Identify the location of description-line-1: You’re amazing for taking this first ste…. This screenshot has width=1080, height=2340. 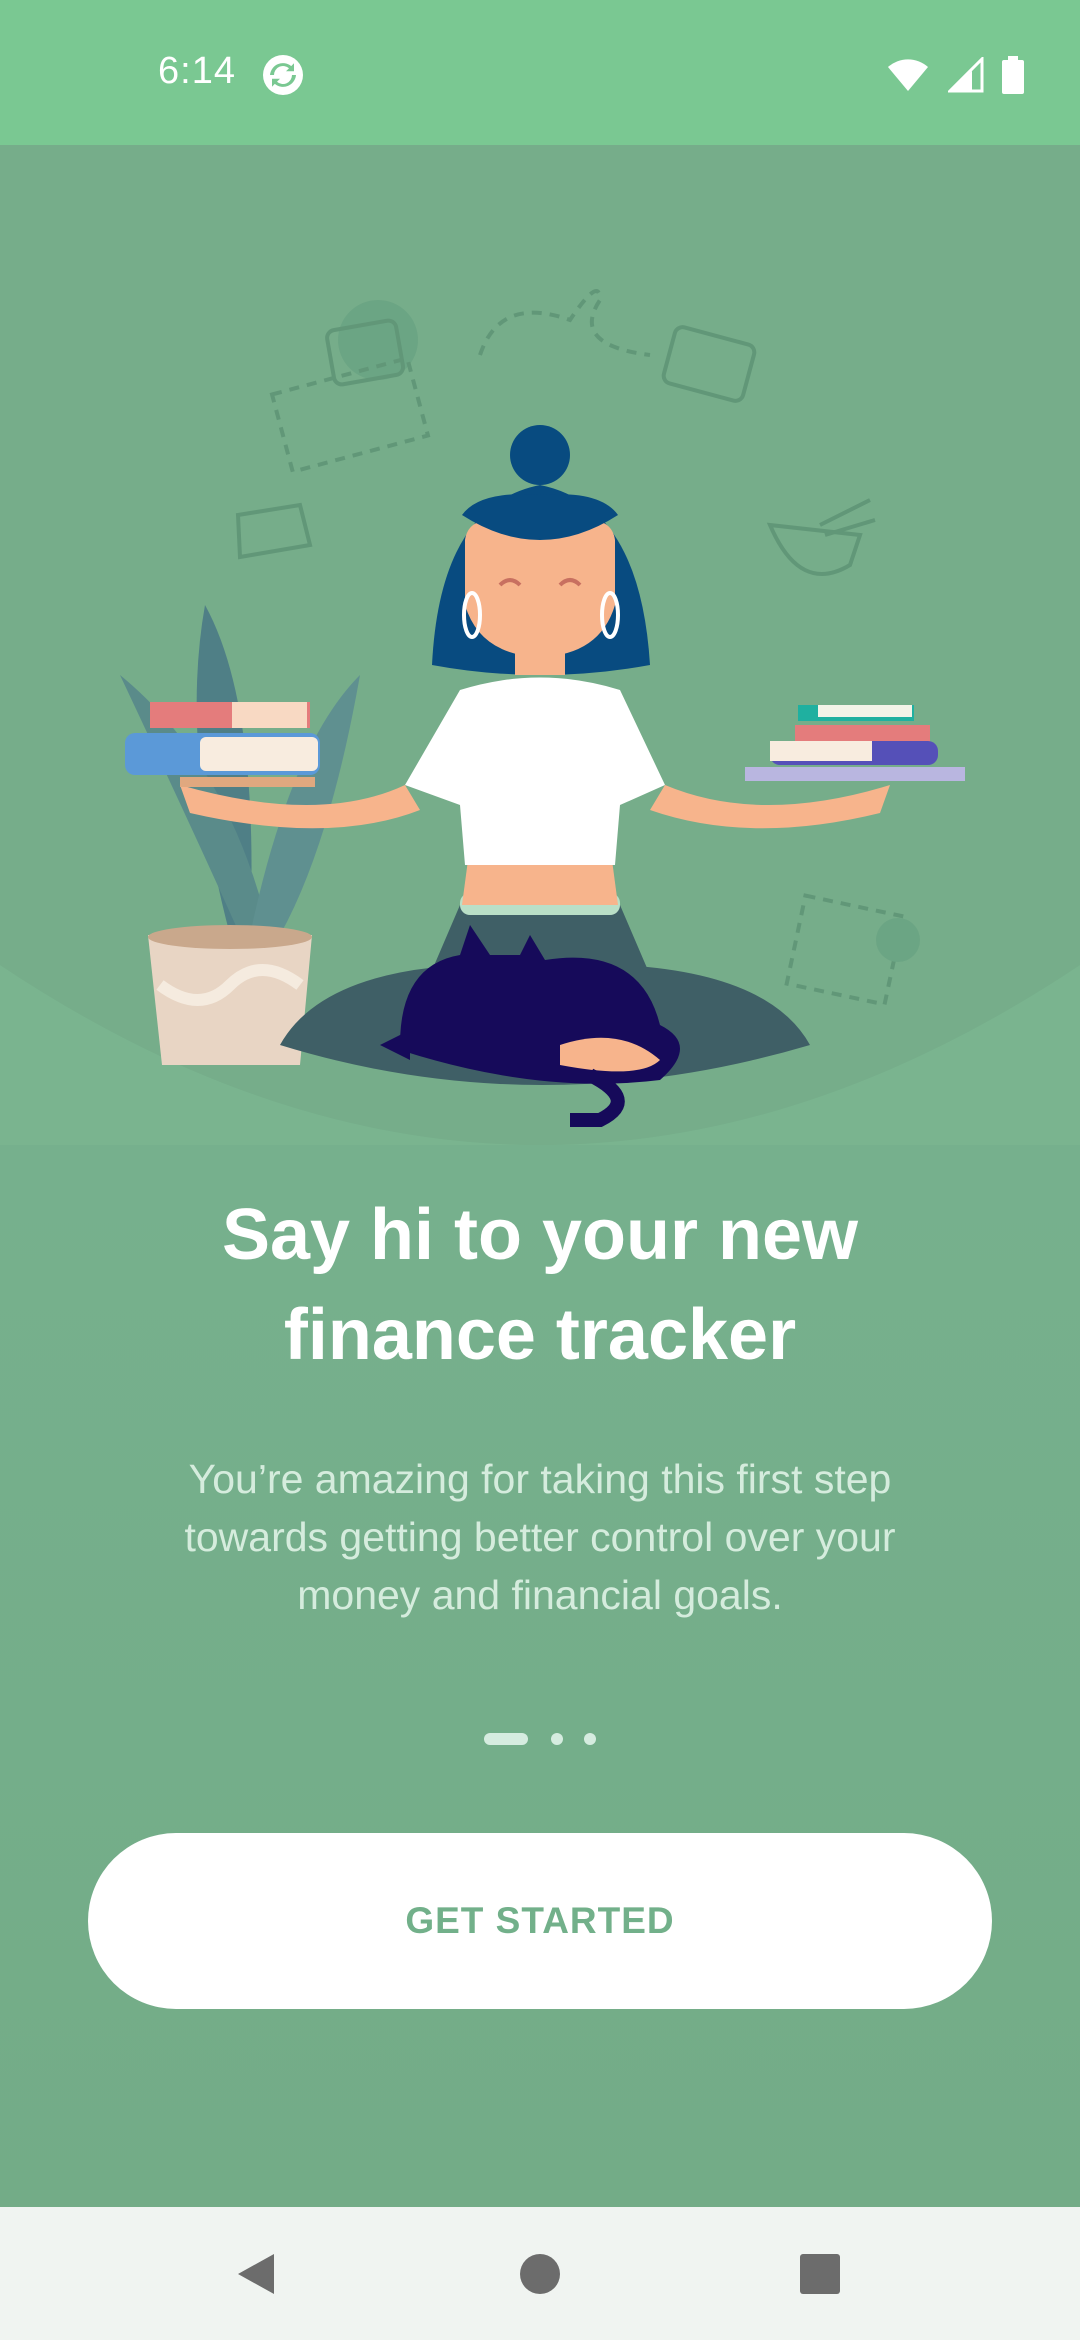
(540, 1479).